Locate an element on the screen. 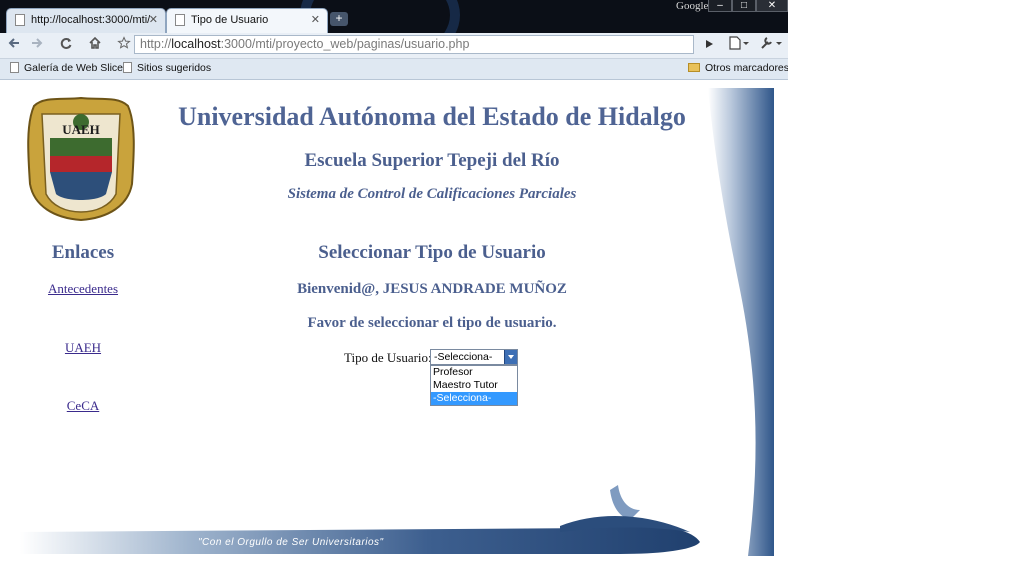  tab-tipo-de-usuario: Tipo de Usuario ✕ is located at coordinates (247, 20).